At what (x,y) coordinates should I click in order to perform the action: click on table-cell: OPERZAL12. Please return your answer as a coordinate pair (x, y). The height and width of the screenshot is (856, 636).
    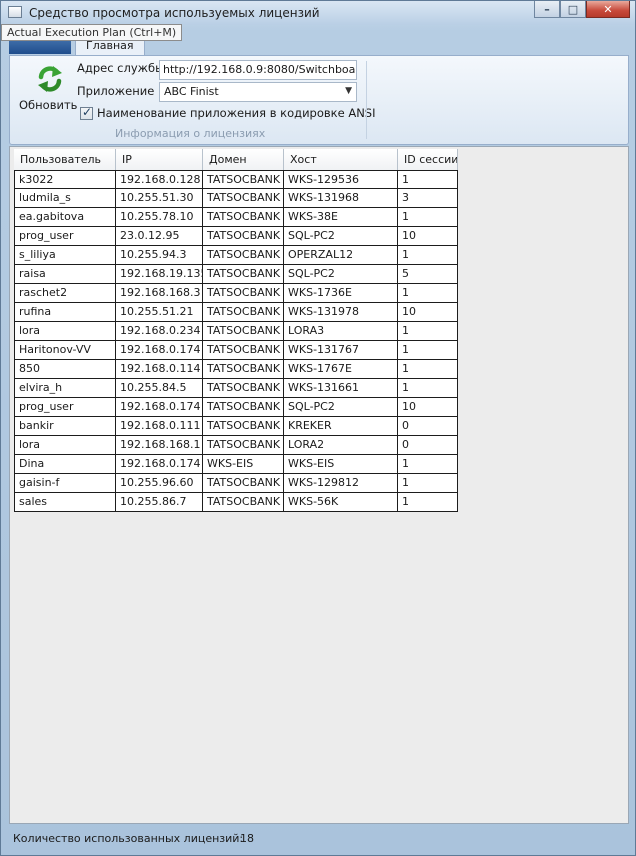
    Looking at the image, I should click on (341, 255).